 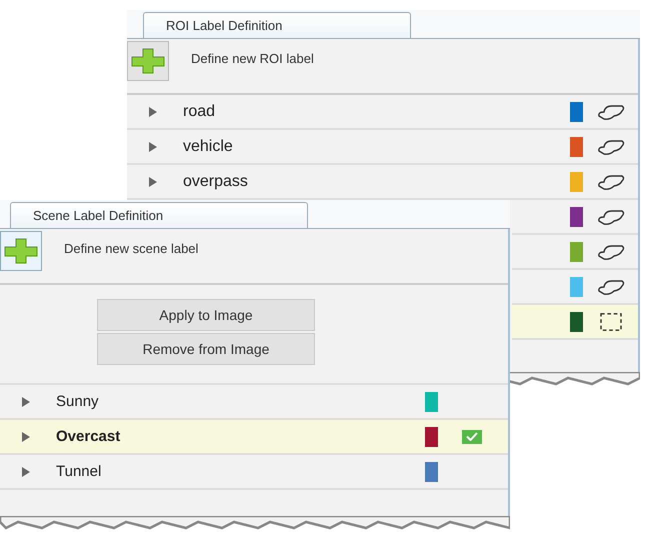 I want to click on panel-tab: ROI Label Definition, so click(x=277, y=25).